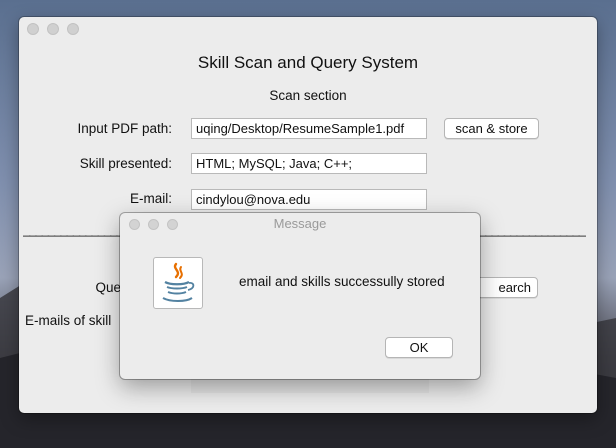 The image size is (616, 448). I want to click on ok-button: OK, so click(419, 347).